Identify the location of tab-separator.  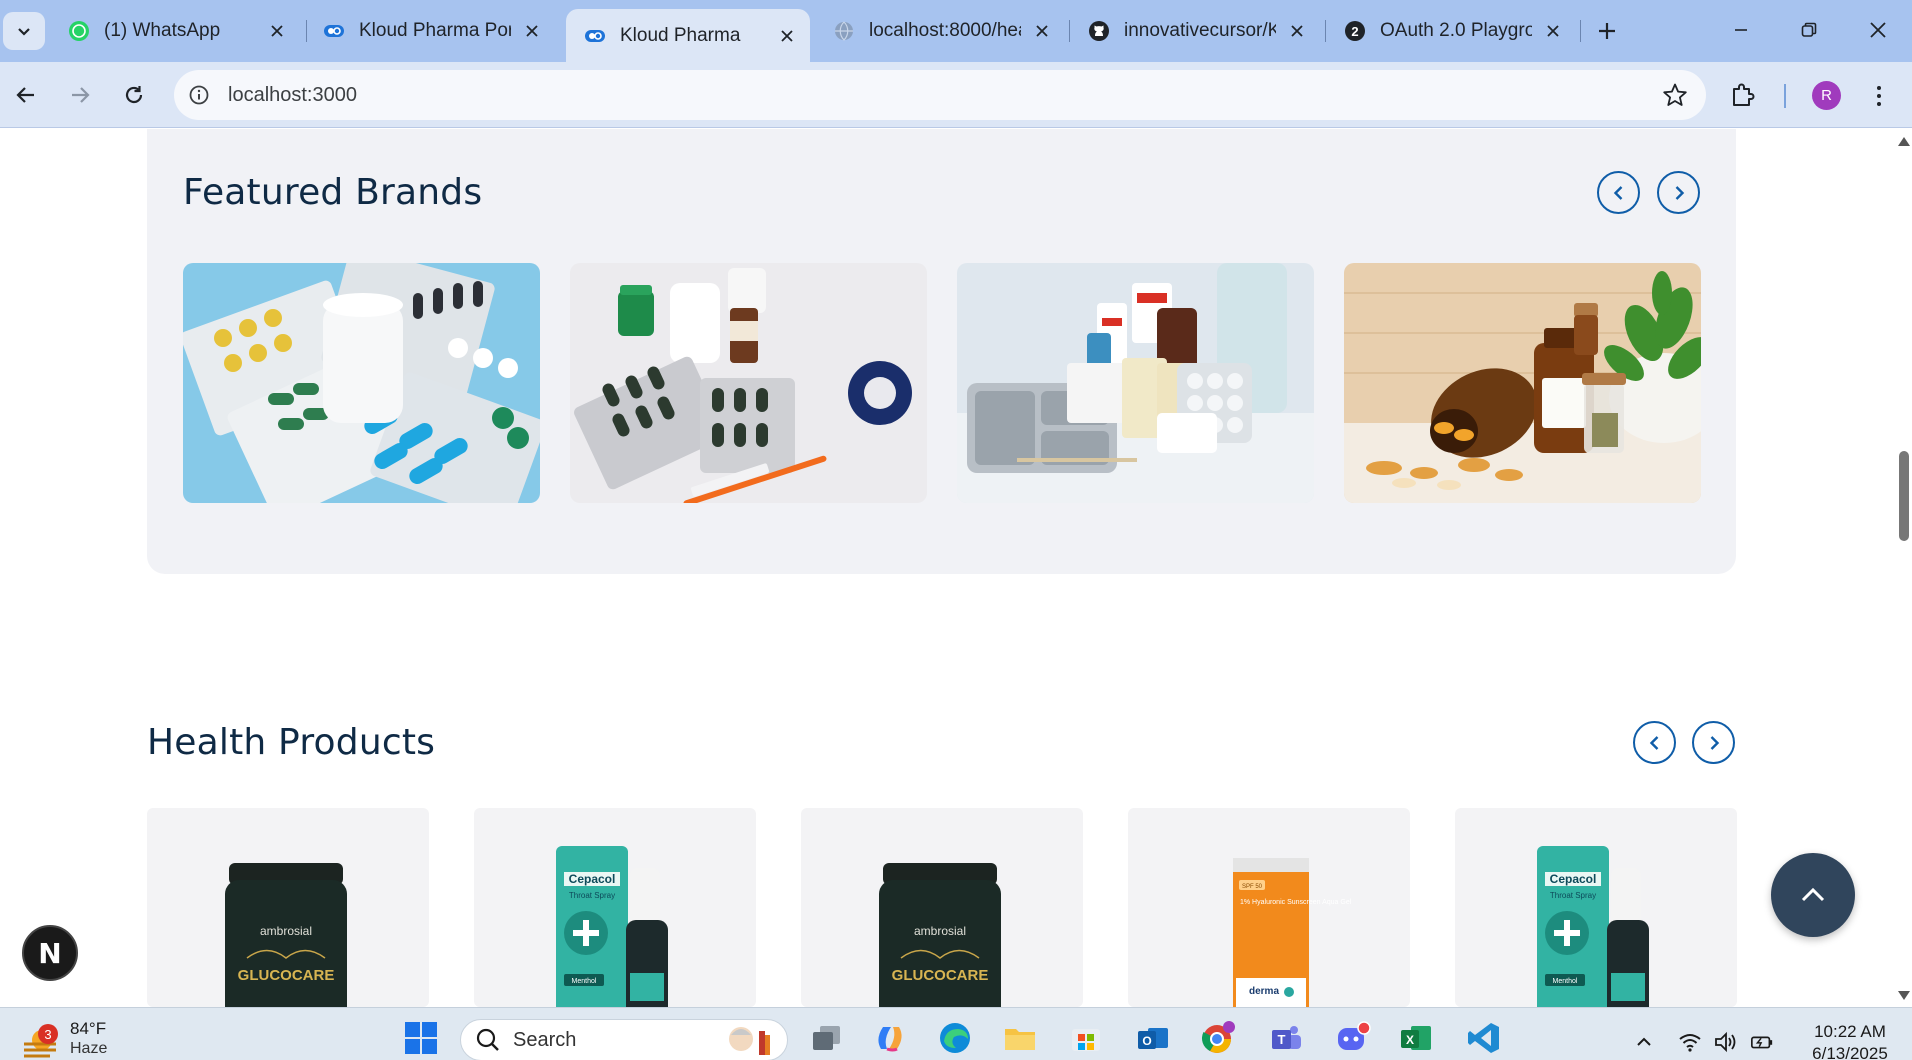
(1580, 31).